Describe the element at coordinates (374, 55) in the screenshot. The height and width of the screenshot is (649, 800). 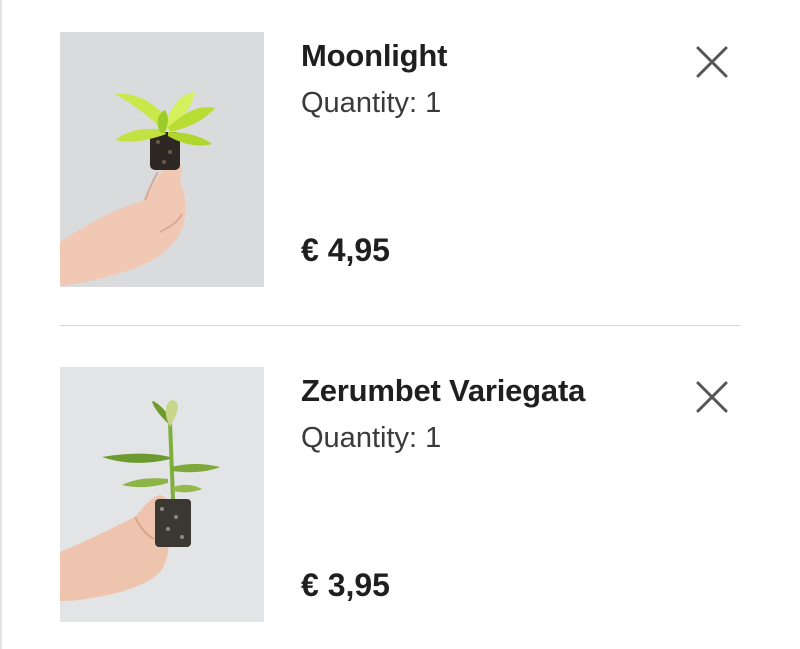
I see `product-name: Moonlight` at that location.